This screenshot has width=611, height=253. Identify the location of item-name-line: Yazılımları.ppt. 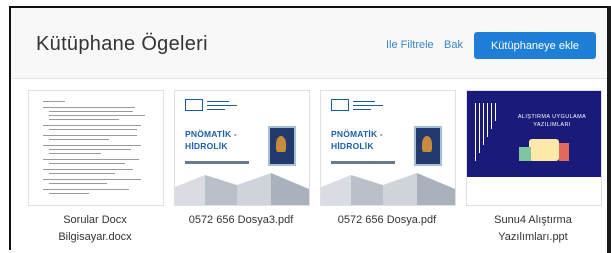
(533, 237).